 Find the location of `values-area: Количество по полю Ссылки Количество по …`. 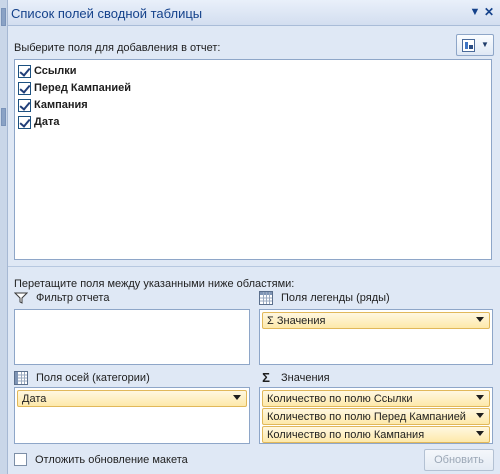

values-area: Количество по полю Ссылки Количество по … is located at coordinates (376, 415).